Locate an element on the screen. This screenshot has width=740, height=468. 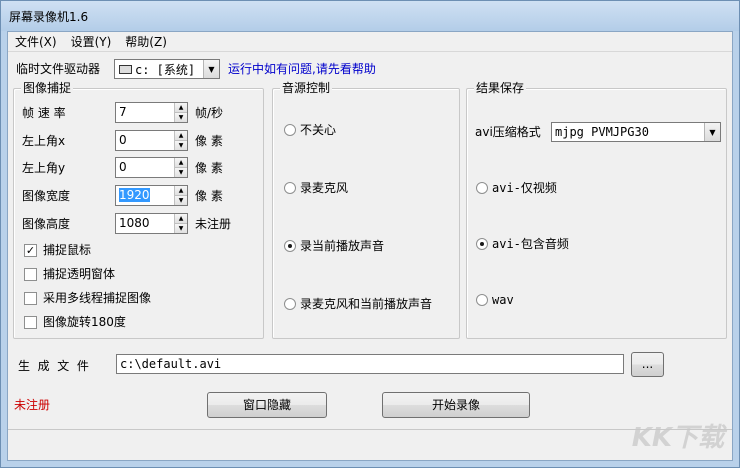
fps-spinner: 7 ▲ ▼ is located at coordinates (151, 112).